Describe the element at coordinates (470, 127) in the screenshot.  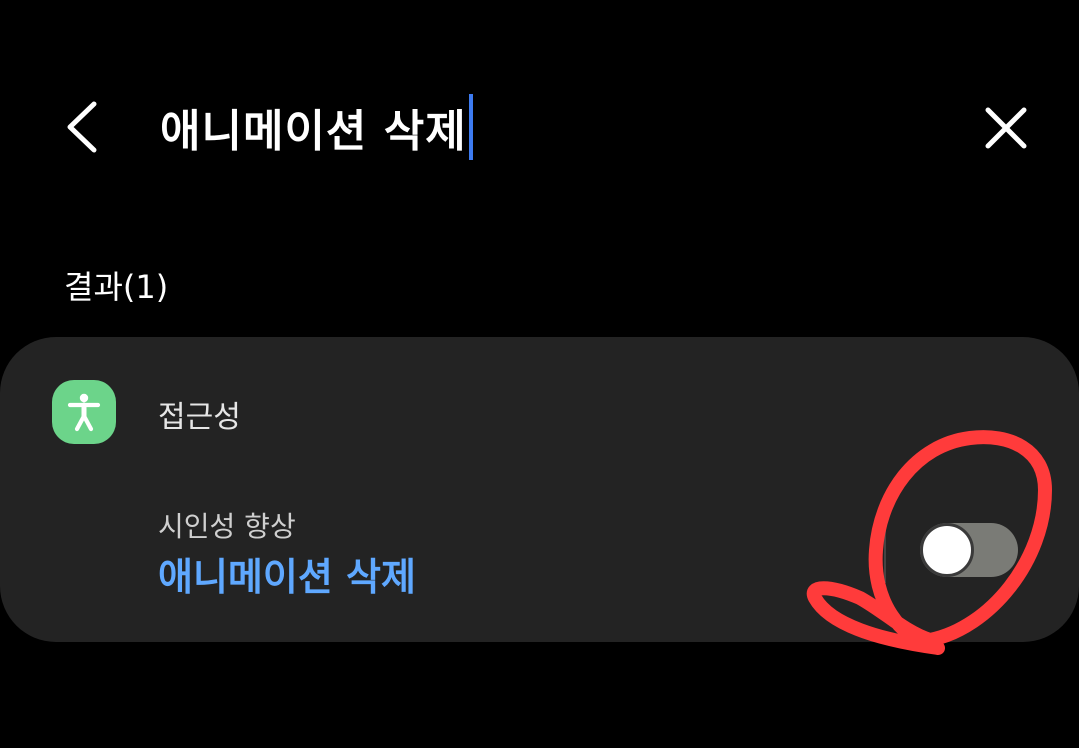
I see `text-cursor` at that location.